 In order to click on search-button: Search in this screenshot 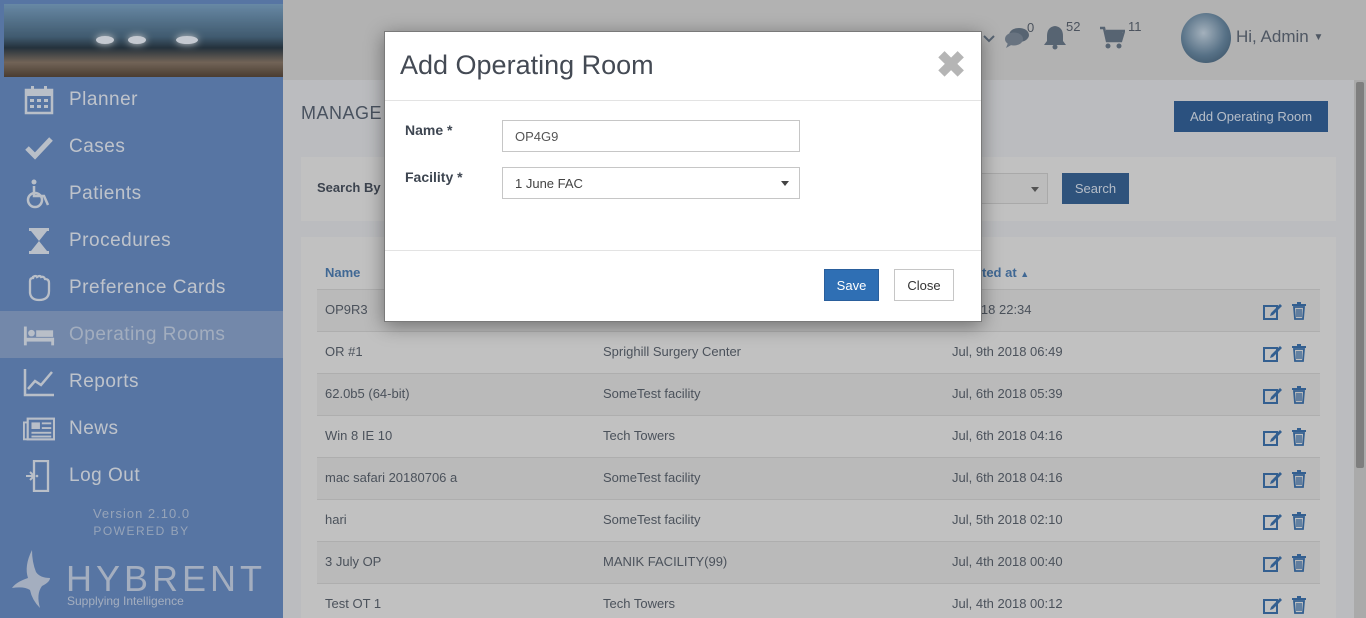, I will do `click(1095, 188)`.